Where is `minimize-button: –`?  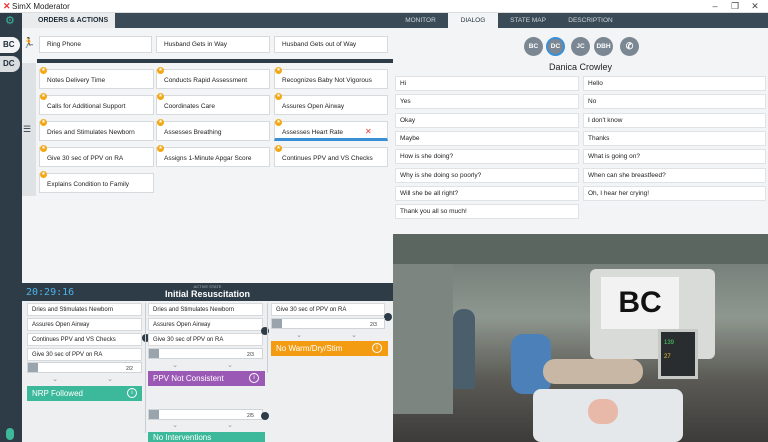 minimize-button: – is located at coordinates (715, 6).